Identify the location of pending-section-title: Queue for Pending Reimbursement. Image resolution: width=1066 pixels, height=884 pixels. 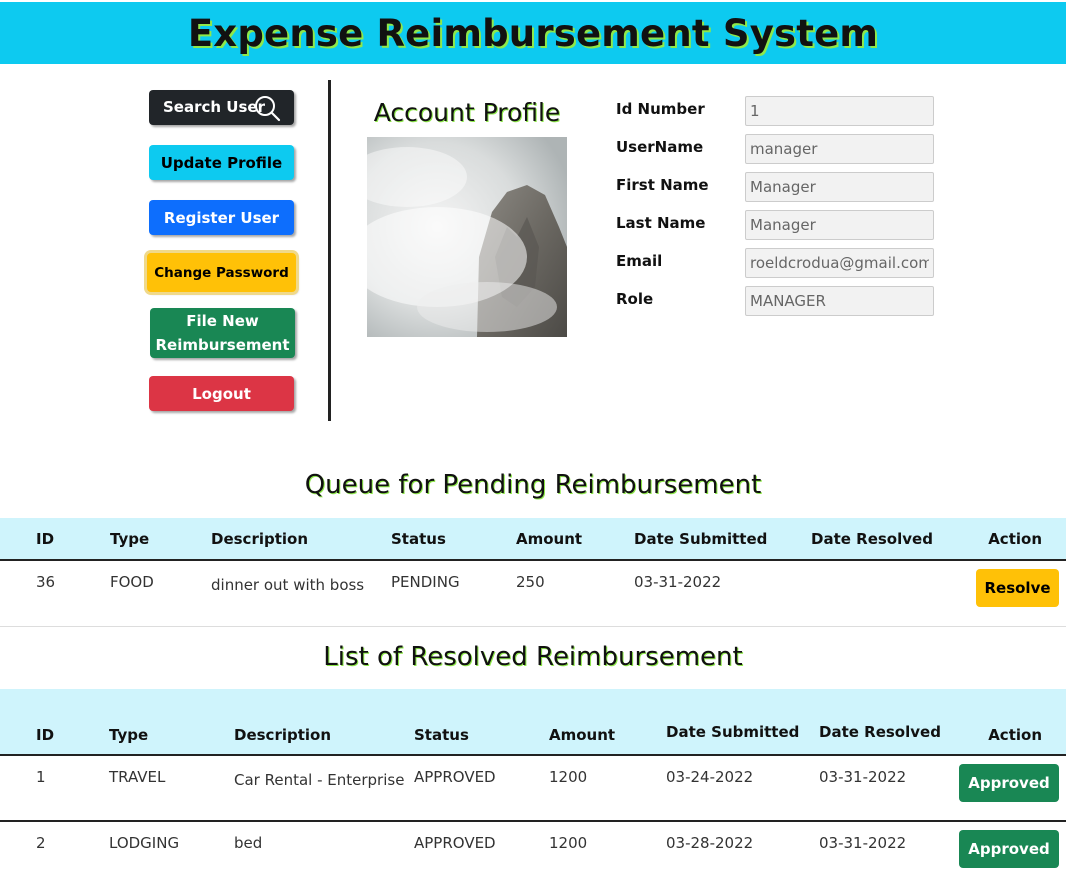
(533, 485).